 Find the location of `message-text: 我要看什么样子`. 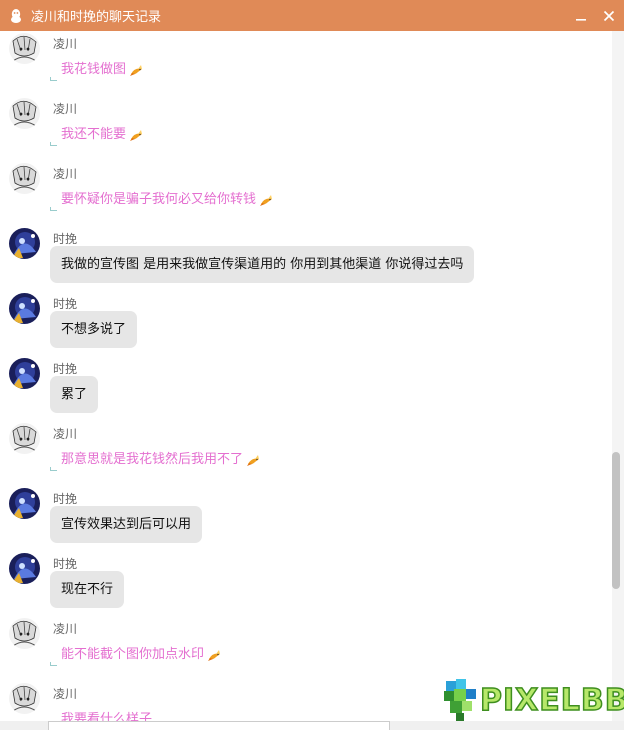

message-text: 我要看什么样子 is located at coordinates (101, 712).